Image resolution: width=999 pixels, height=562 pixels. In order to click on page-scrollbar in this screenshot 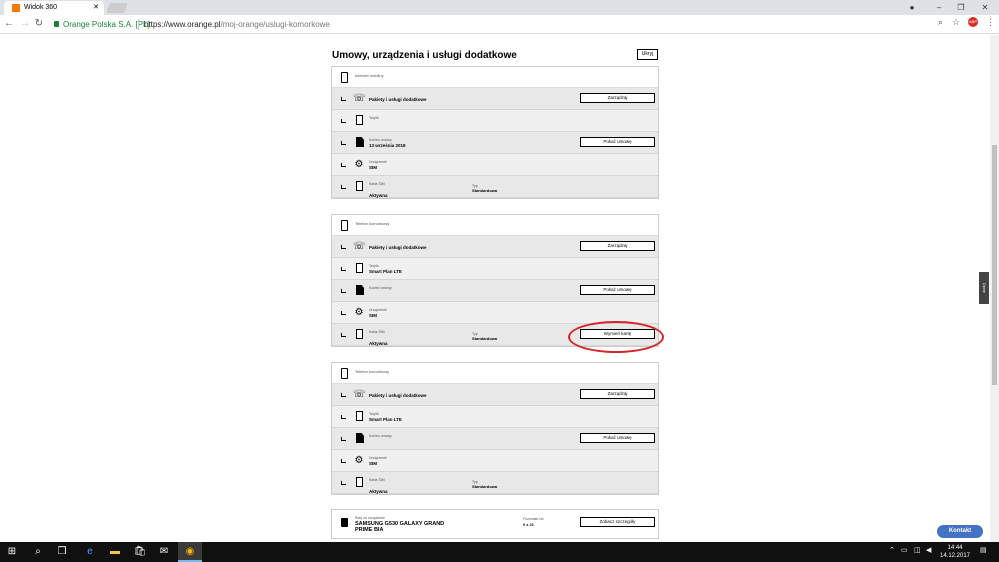, I will do `click(994, 288)`.